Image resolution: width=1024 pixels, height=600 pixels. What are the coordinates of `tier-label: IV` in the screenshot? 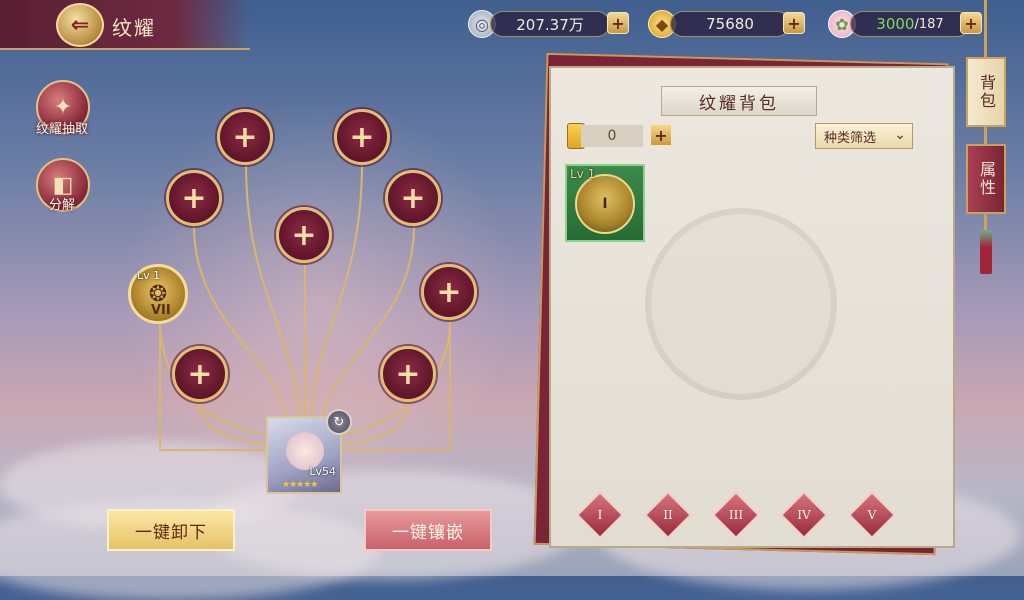 It's located at (804, 515).